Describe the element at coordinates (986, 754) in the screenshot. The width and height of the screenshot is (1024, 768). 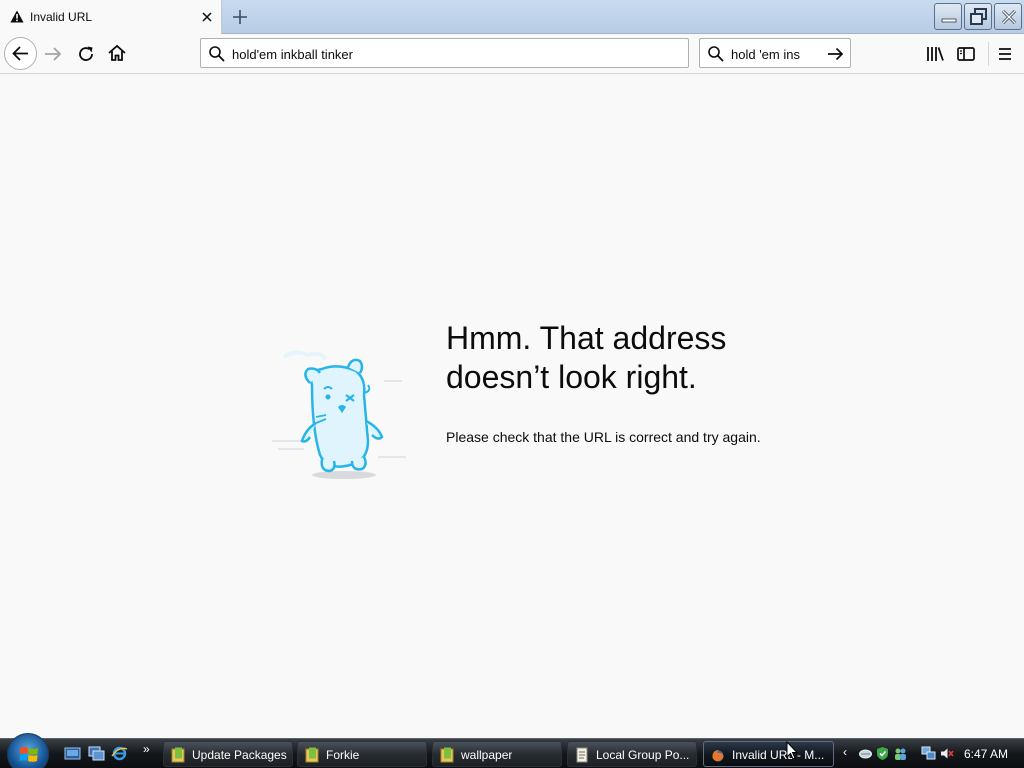
I see `system-clock: 6:47 AM` at that location.